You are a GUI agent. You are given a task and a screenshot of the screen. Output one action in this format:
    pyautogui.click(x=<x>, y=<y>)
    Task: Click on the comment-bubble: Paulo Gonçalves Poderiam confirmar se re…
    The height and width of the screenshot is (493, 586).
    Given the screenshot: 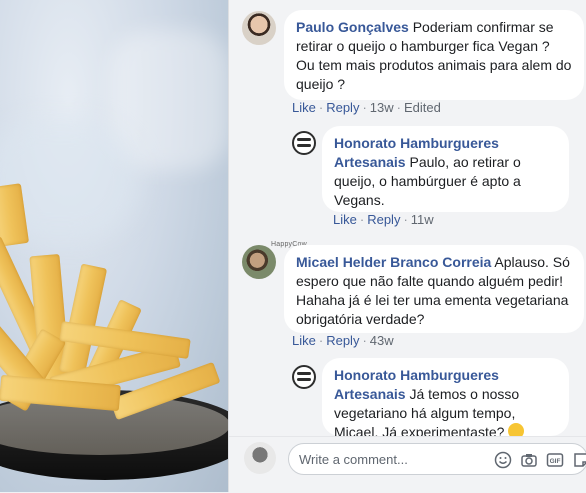 What is the action you would take?
    pyautogui.click(x=434, y=55)
    